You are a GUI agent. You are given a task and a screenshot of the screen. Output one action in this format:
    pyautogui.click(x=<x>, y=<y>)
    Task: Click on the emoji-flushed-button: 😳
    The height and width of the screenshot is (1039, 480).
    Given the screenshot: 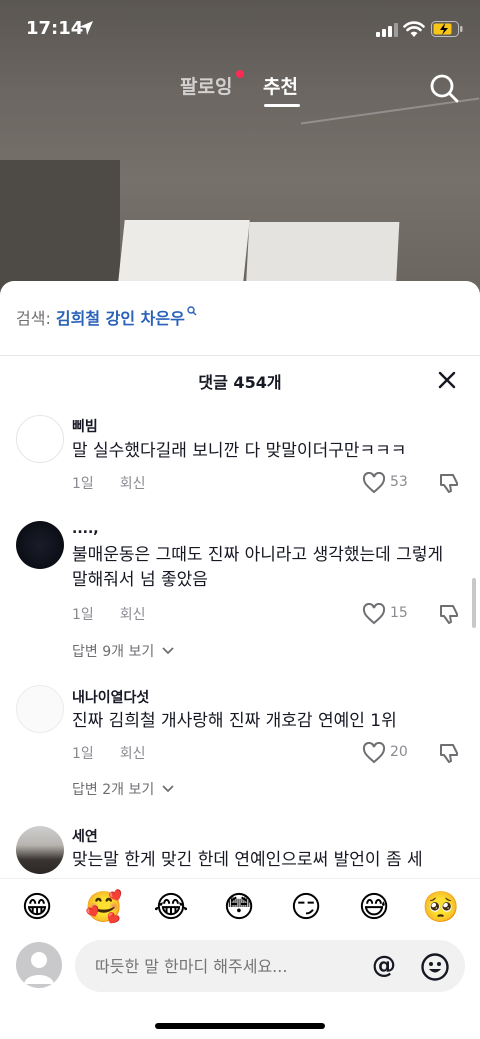 What is the action you would take?
    pyautogui.click(x=239, y=908)
    